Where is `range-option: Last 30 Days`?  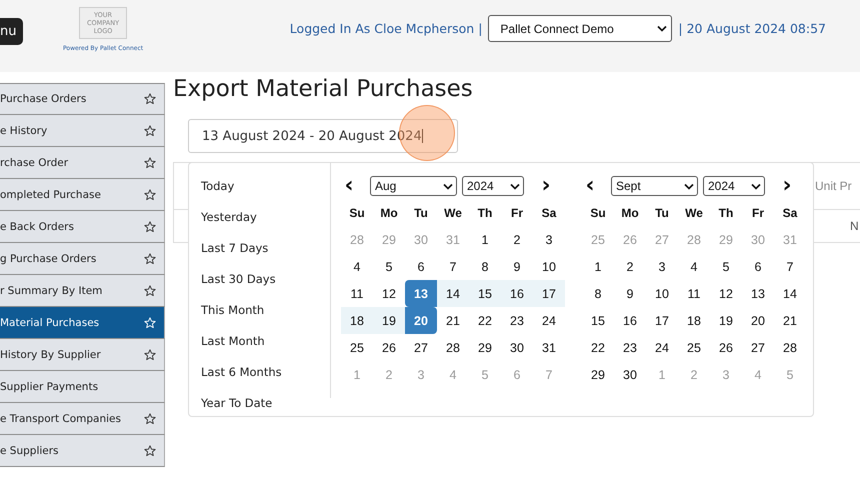
range-option: Last 30 Days is located at coordinates (259, 278).